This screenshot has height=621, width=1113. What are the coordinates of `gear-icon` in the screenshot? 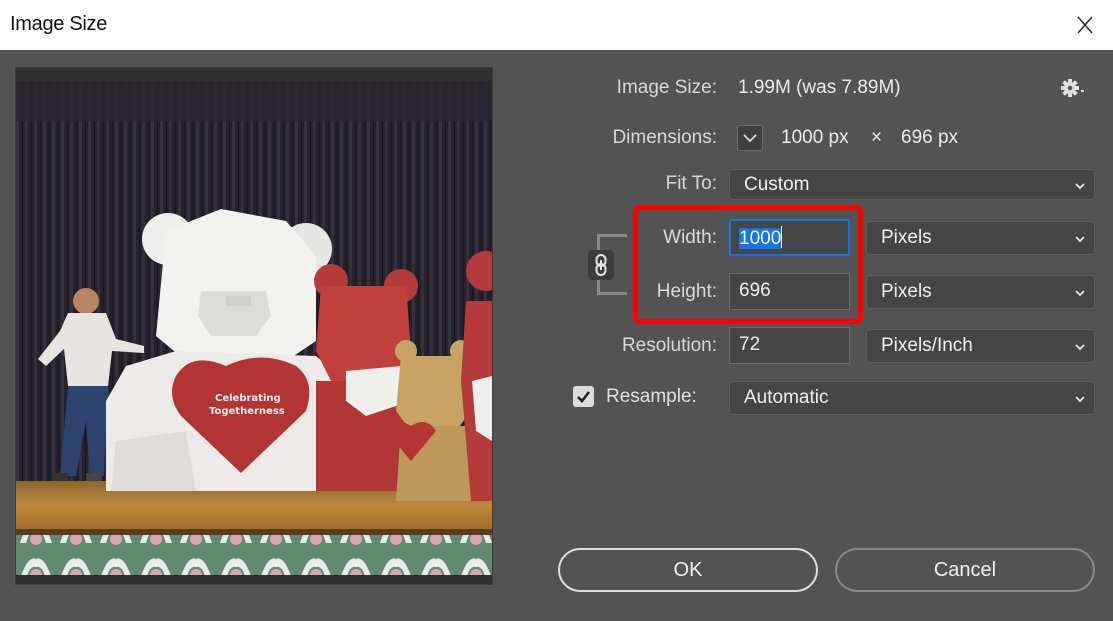 It's located at (1072, 88).